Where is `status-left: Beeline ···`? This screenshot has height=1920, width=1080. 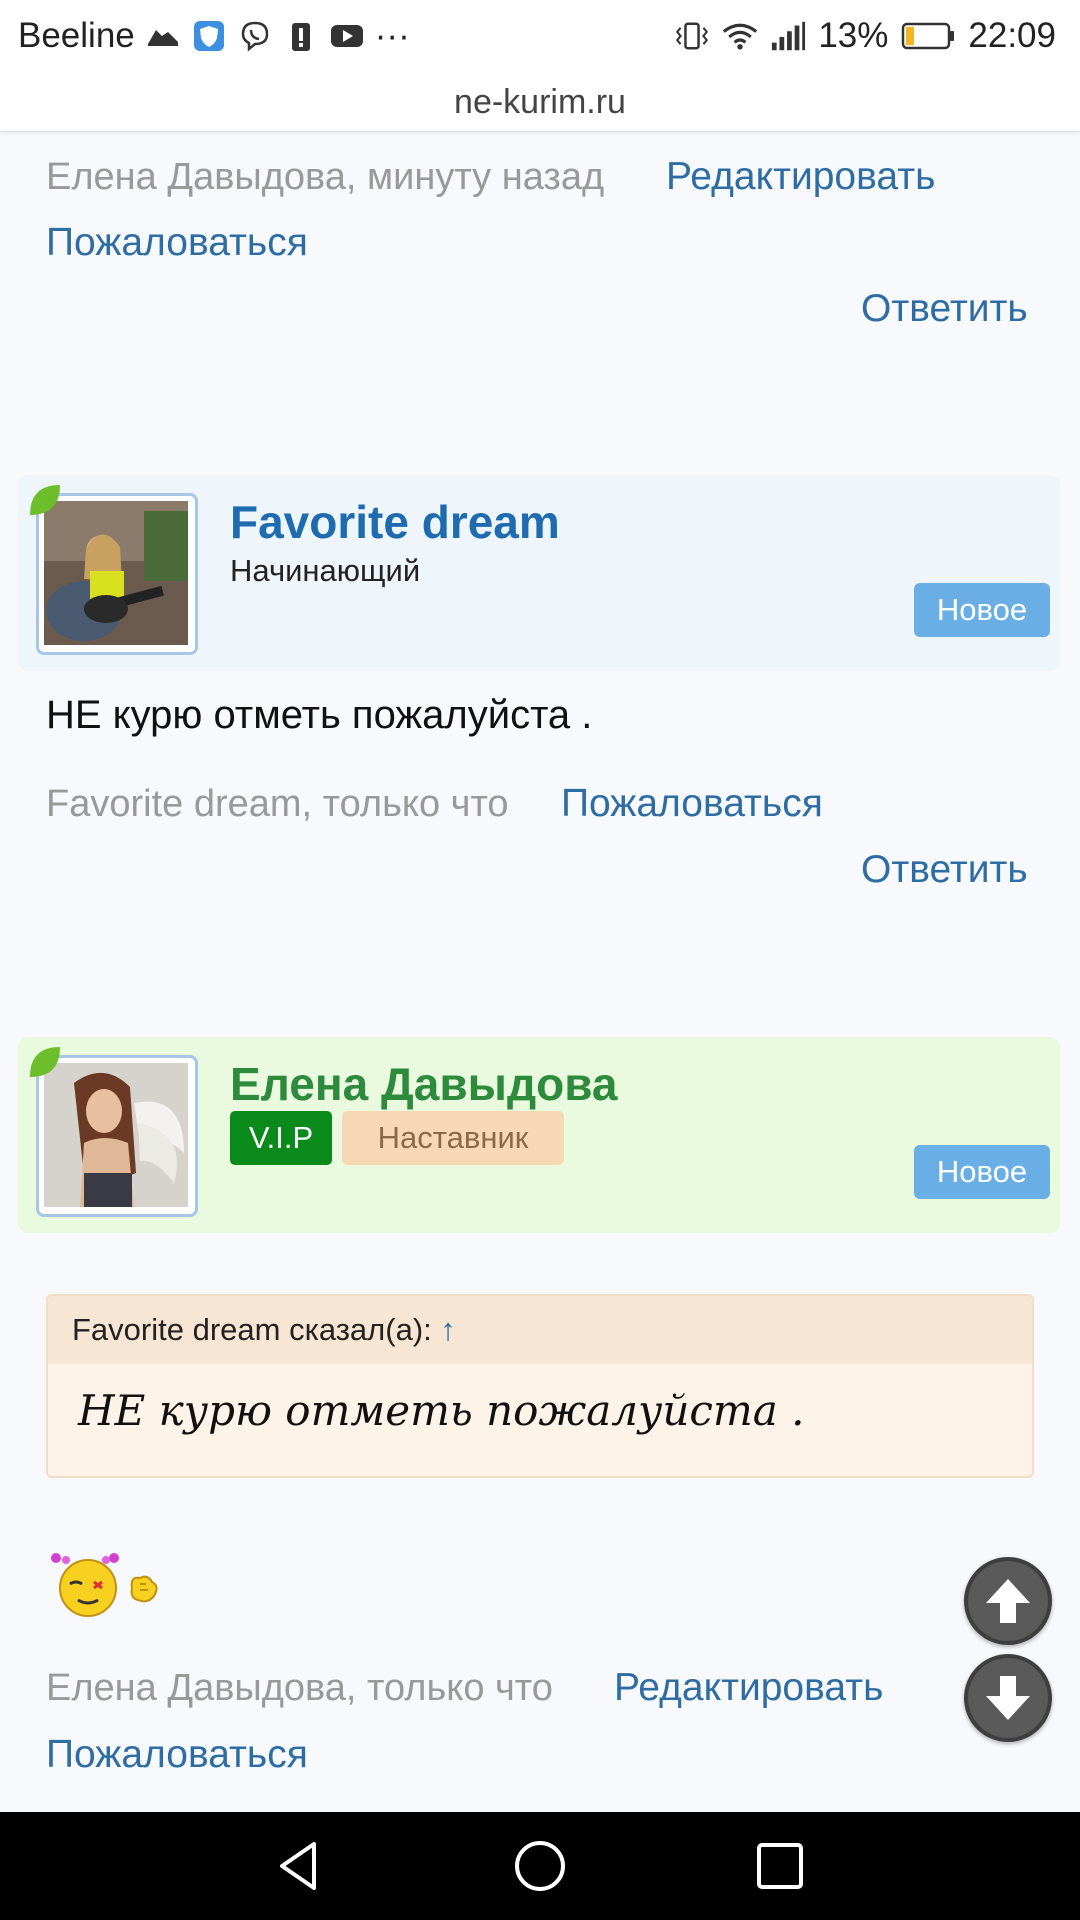
status-left: Beeline ··· is located at coordinates (214, 36).